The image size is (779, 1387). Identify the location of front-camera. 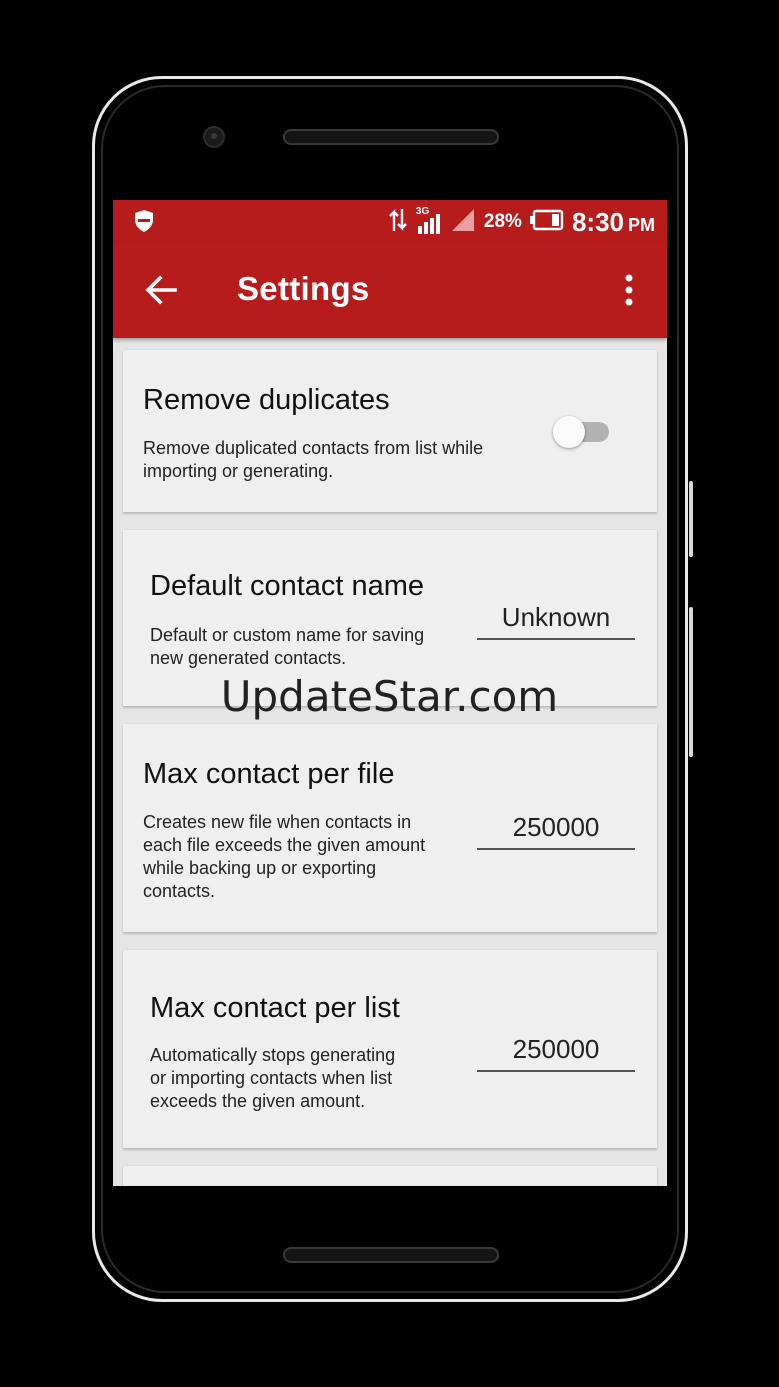
(214, 137).